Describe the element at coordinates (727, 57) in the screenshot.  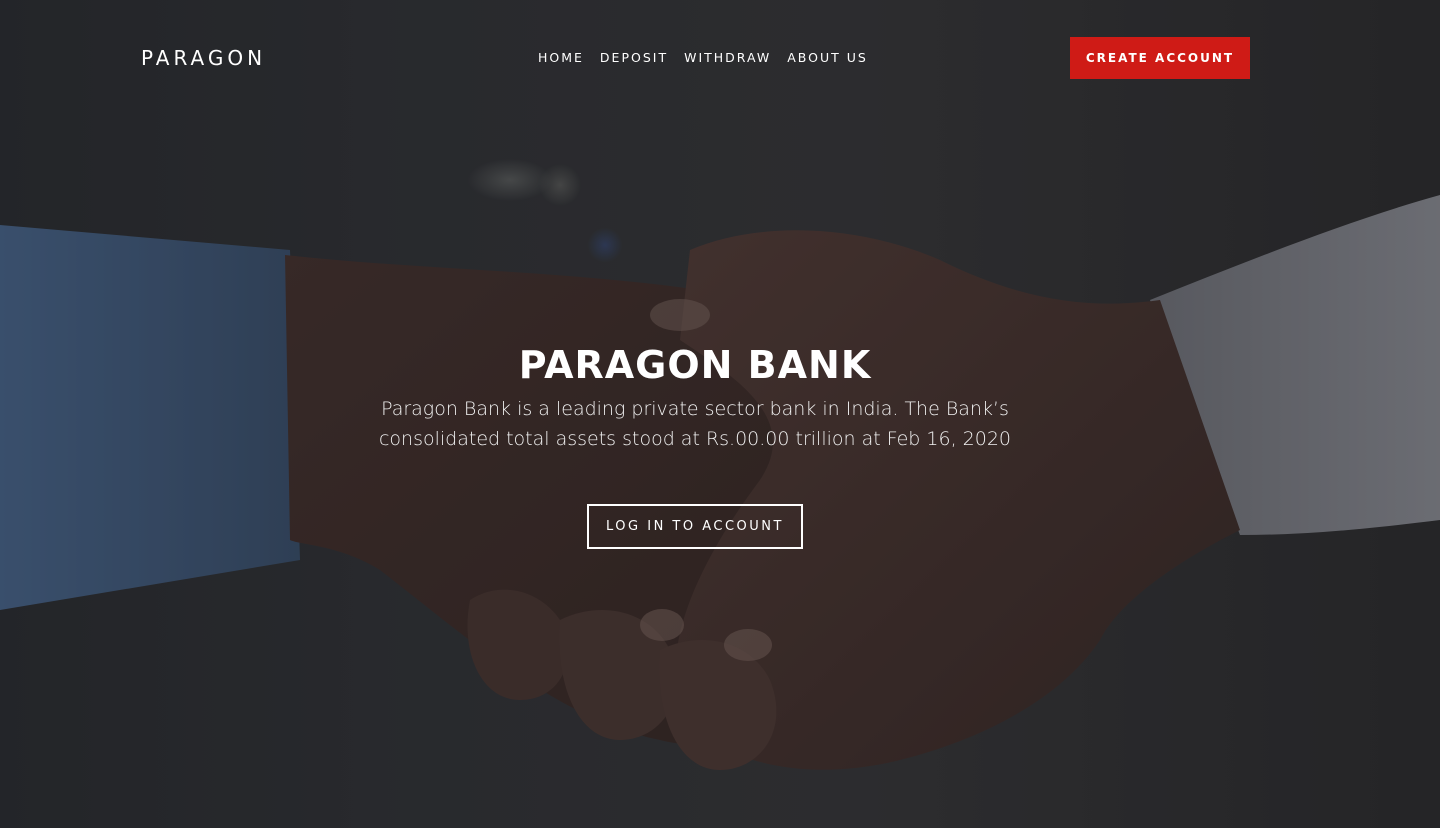
I see `nav-item-withdraw: WITHDRAW` at that location.